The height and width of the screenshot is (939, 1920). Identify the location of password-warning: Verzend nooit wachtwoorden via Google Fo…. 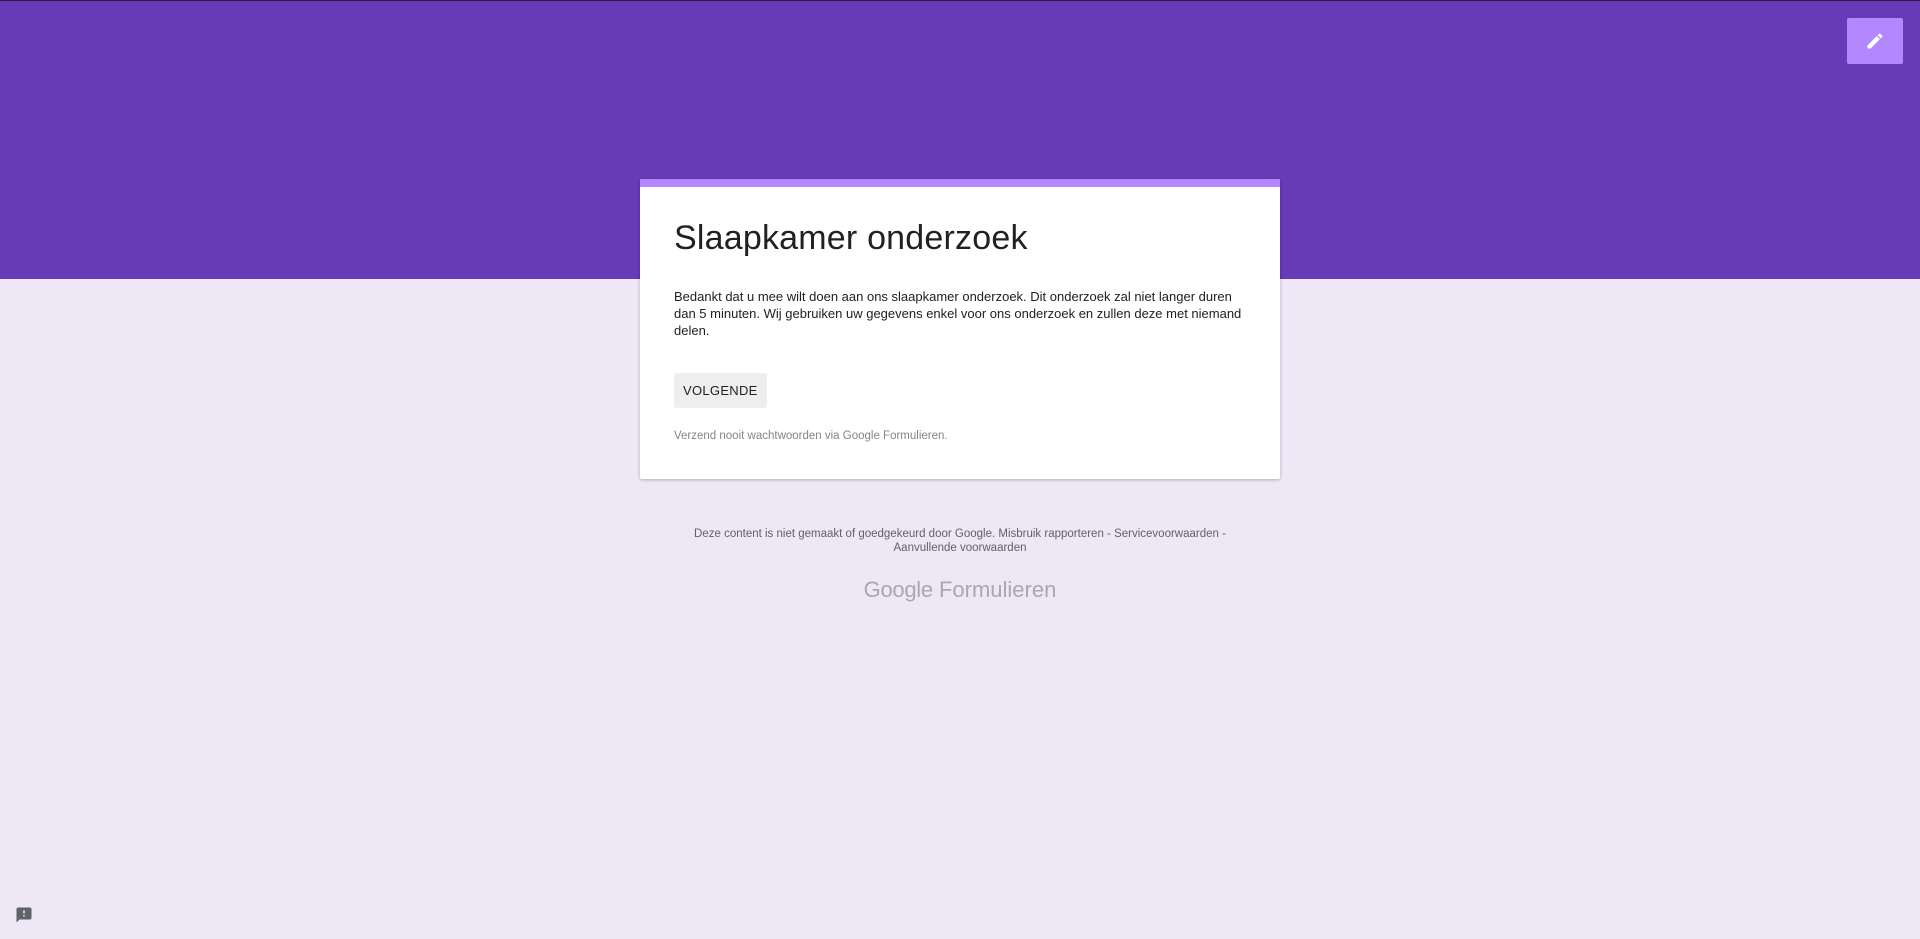
(811, 436).